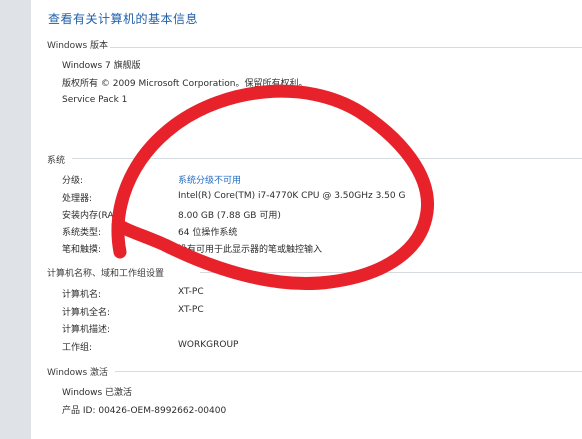 The width and height of the screenshot is (582, 439). Describe the element at coordinates (123, 19) in the screenshot. I see `page-title: 查看有关计算机的基本信息` at that location.